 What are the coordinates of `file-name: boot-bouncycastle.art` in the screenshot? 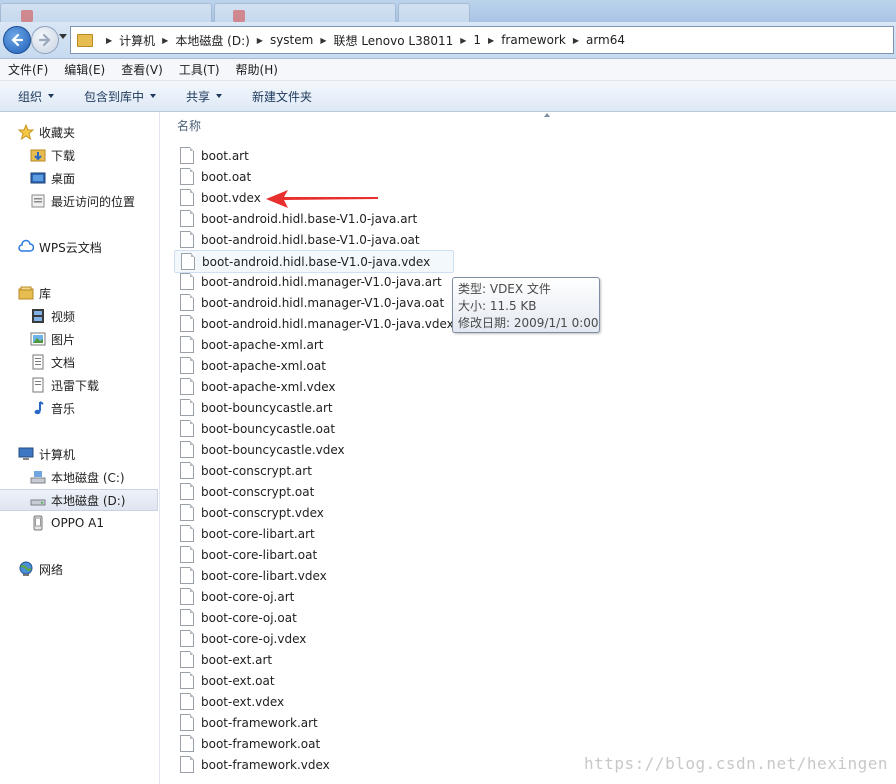 It's located at (267, 407).